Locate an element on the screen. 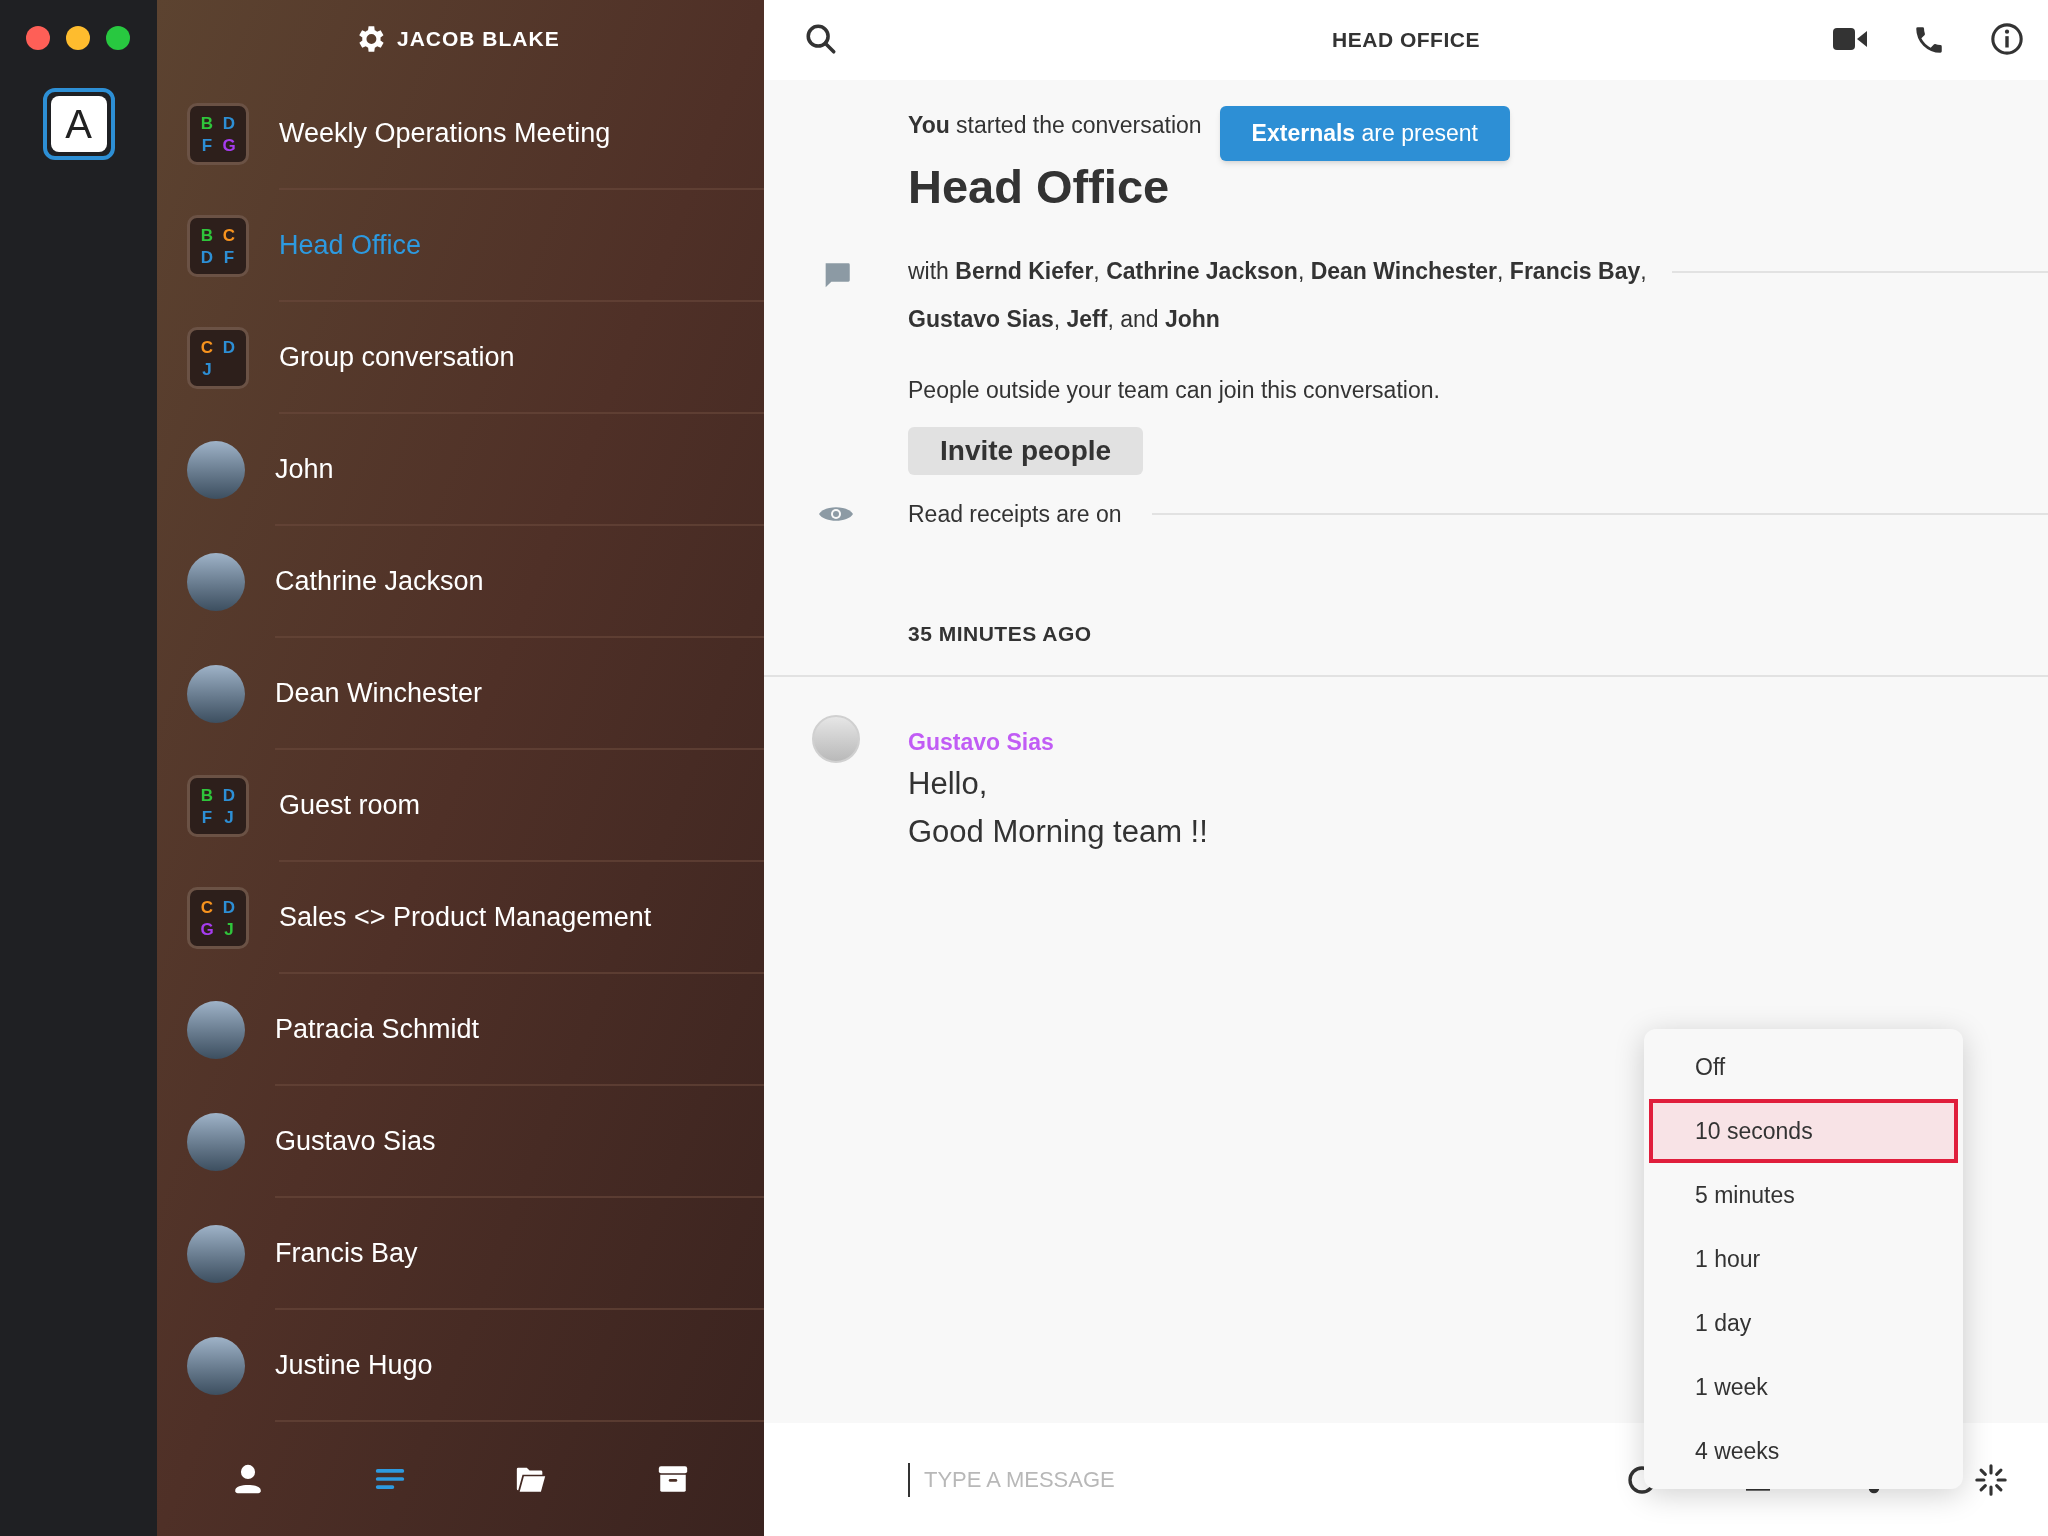  close-window-icon is located at coordinates (38, 38).